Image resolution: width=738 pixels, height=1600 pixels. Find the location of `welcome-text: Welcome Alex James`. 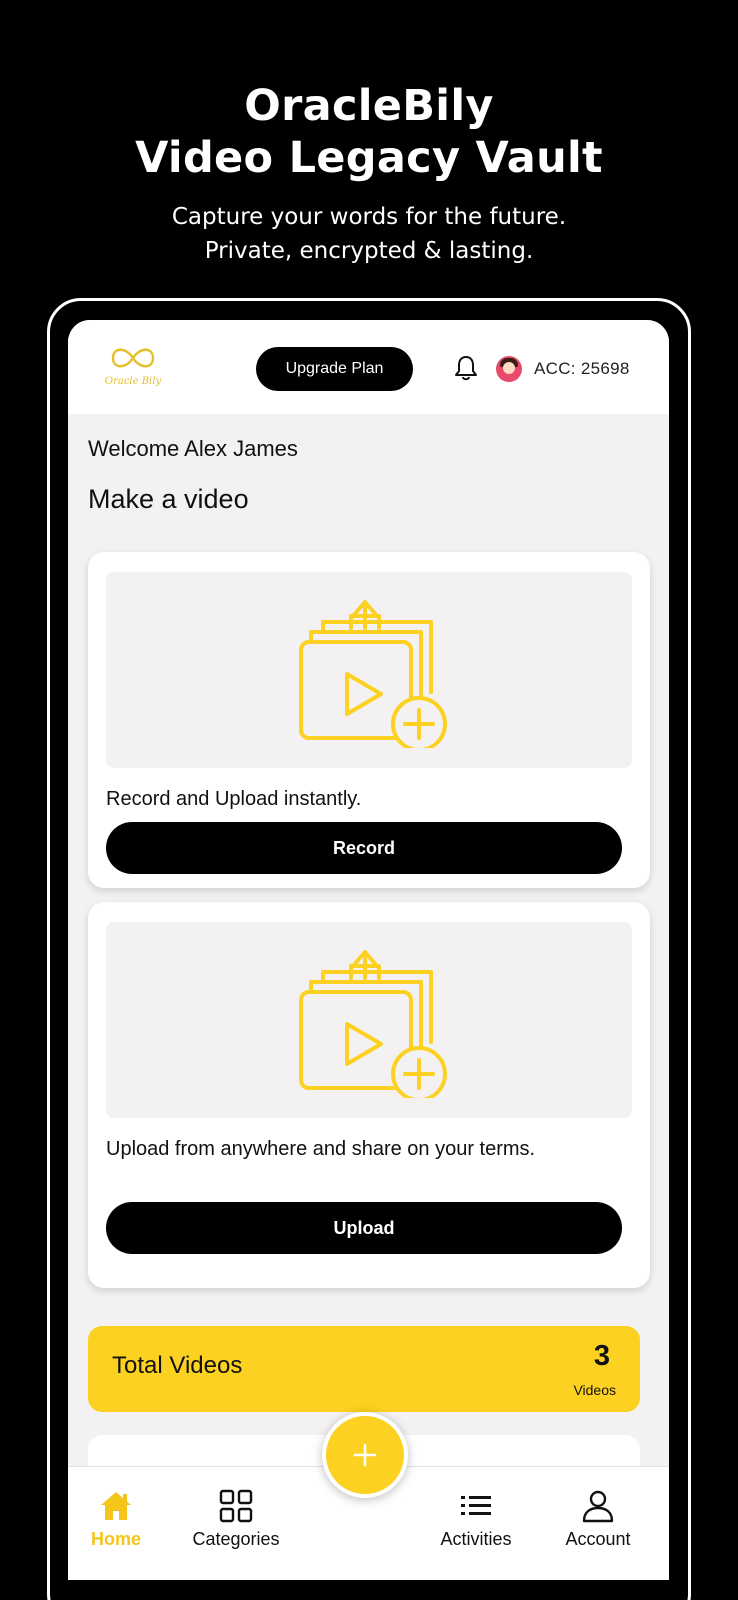

welcome-text: Welcome Alex James is located at coordinates (193, 448).